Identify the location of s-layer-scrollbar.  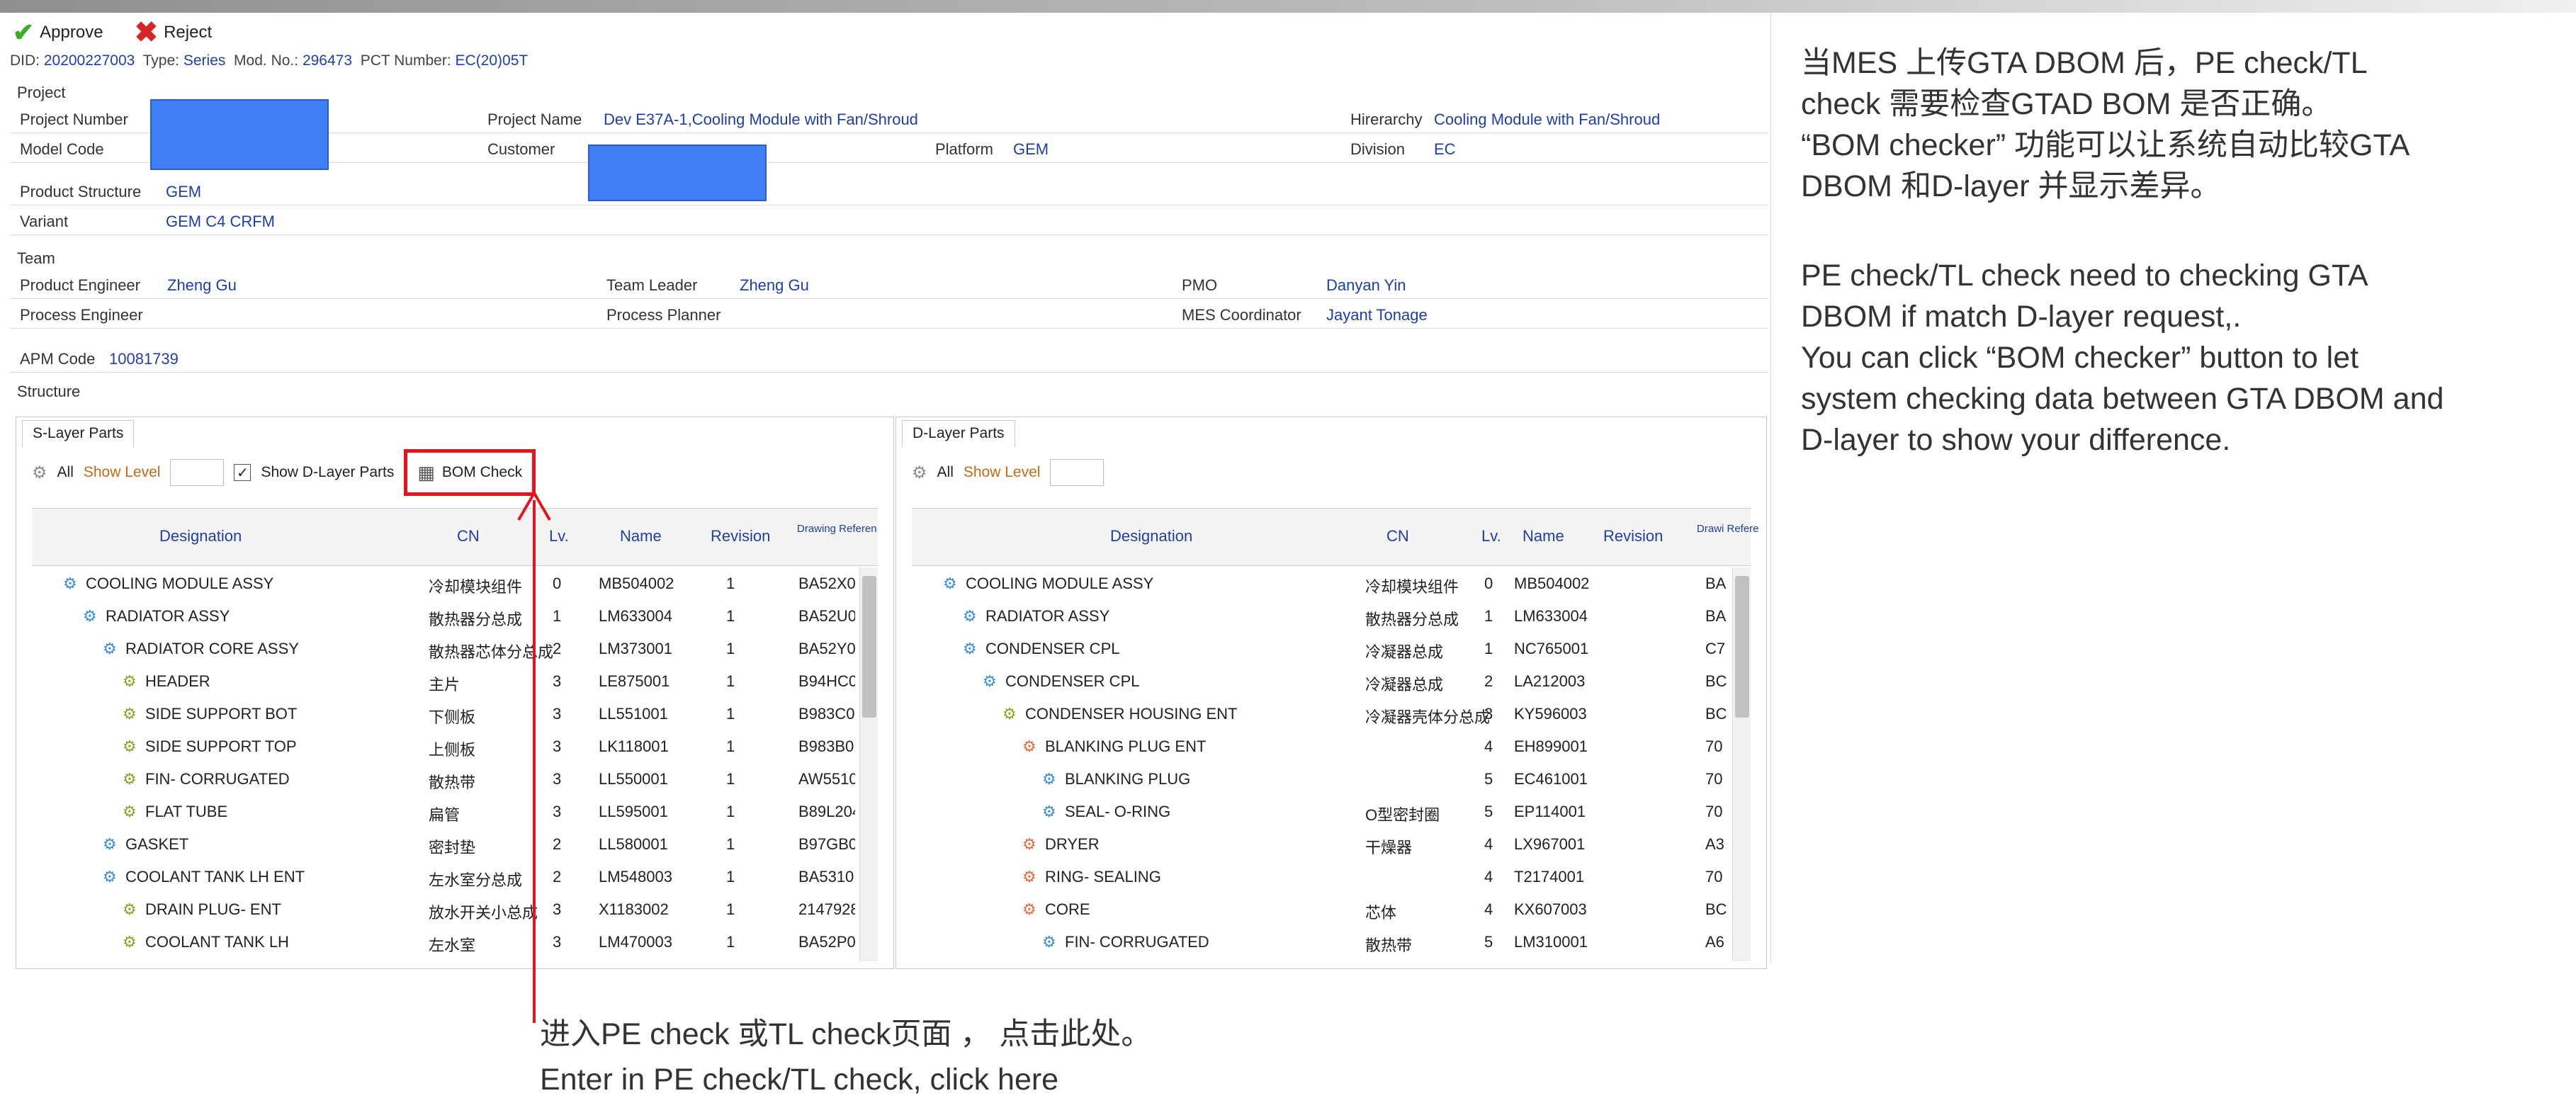
(868, 764).